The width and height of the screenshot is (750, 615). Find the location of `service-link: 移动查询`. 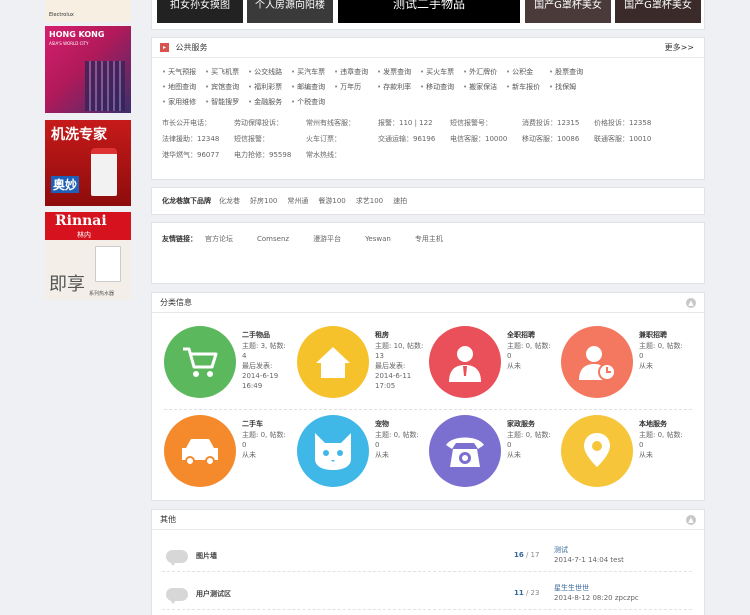

service-link: 移动查询 is located at coordinates (441, 87).